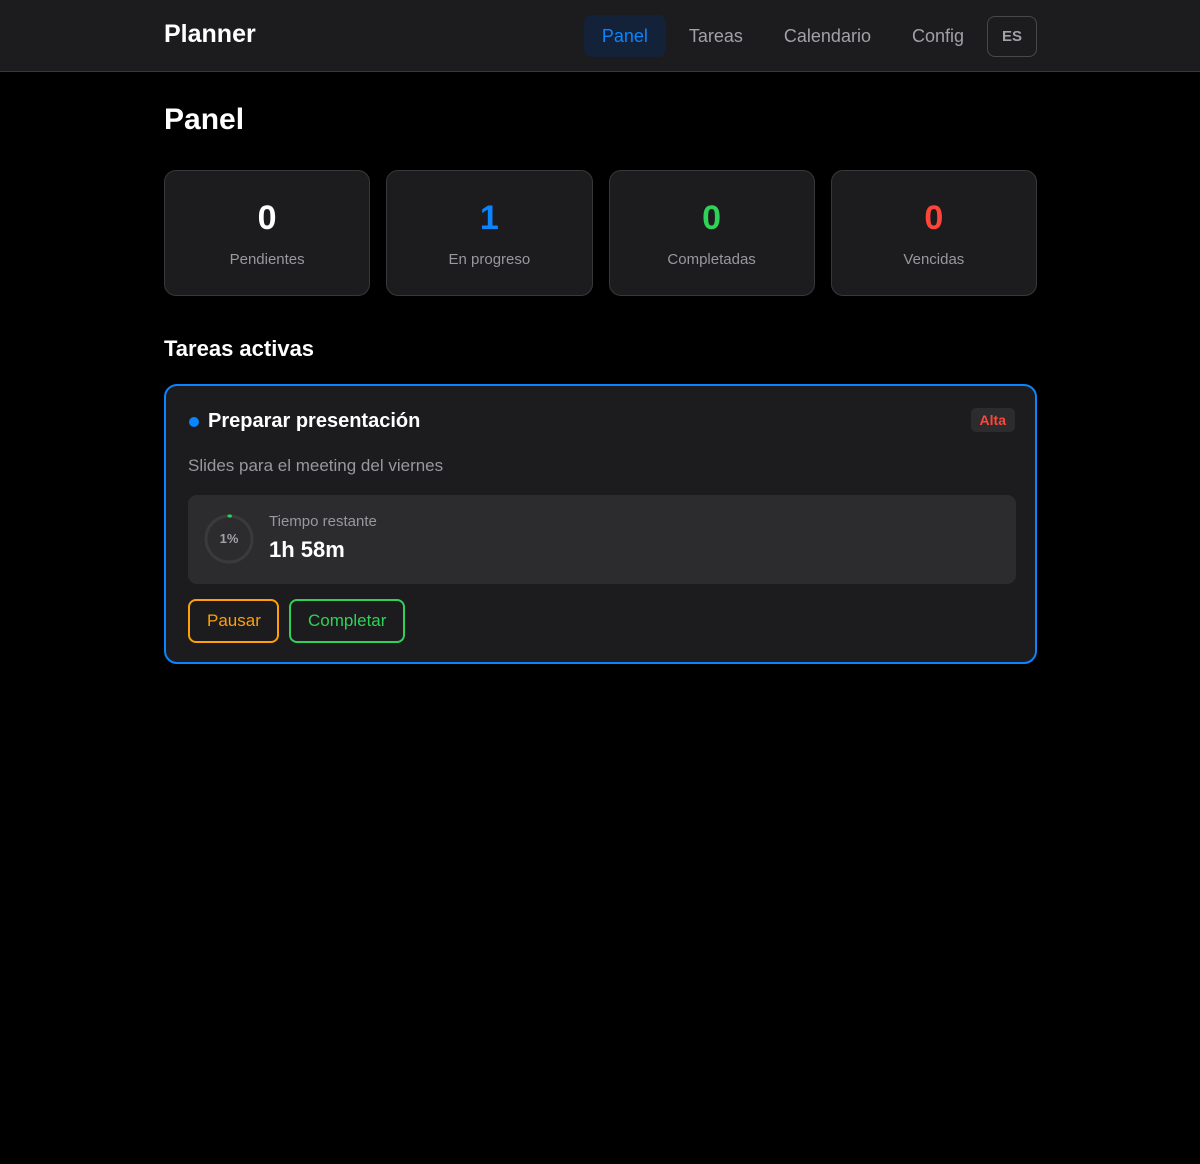 The image size is (1200, 1164). I want to click on stat-label: Vencidas, so click(934, 259).